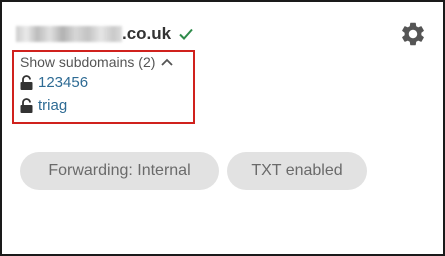 The height and width of the screenshot is (256, 445). What do you see at coordinates (119, 171) in the screenshot?
I see `forwarding-badge: Forwarding: Internal` at bounding box center [119, 171].